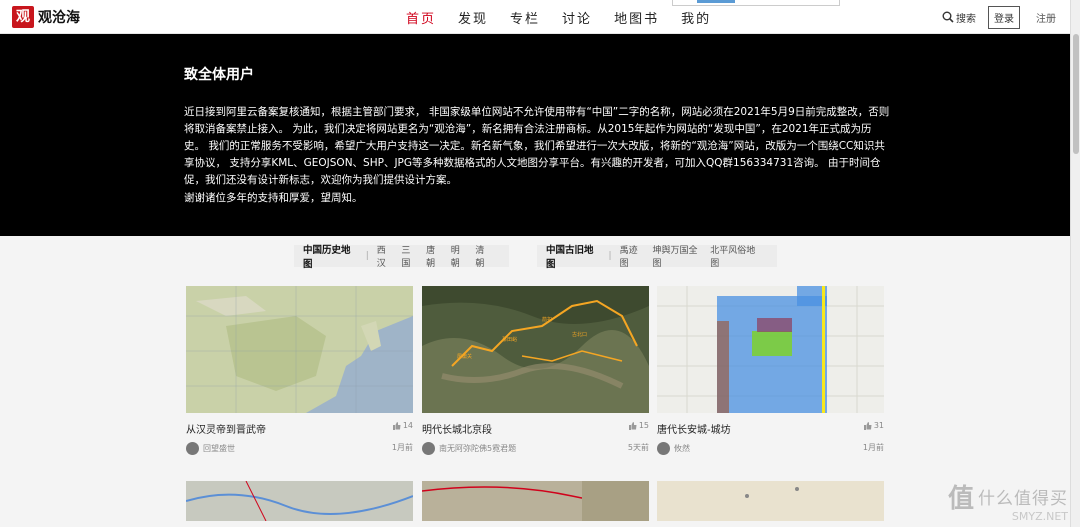  I want to click on card-author: 攸然, so click(770, 448).